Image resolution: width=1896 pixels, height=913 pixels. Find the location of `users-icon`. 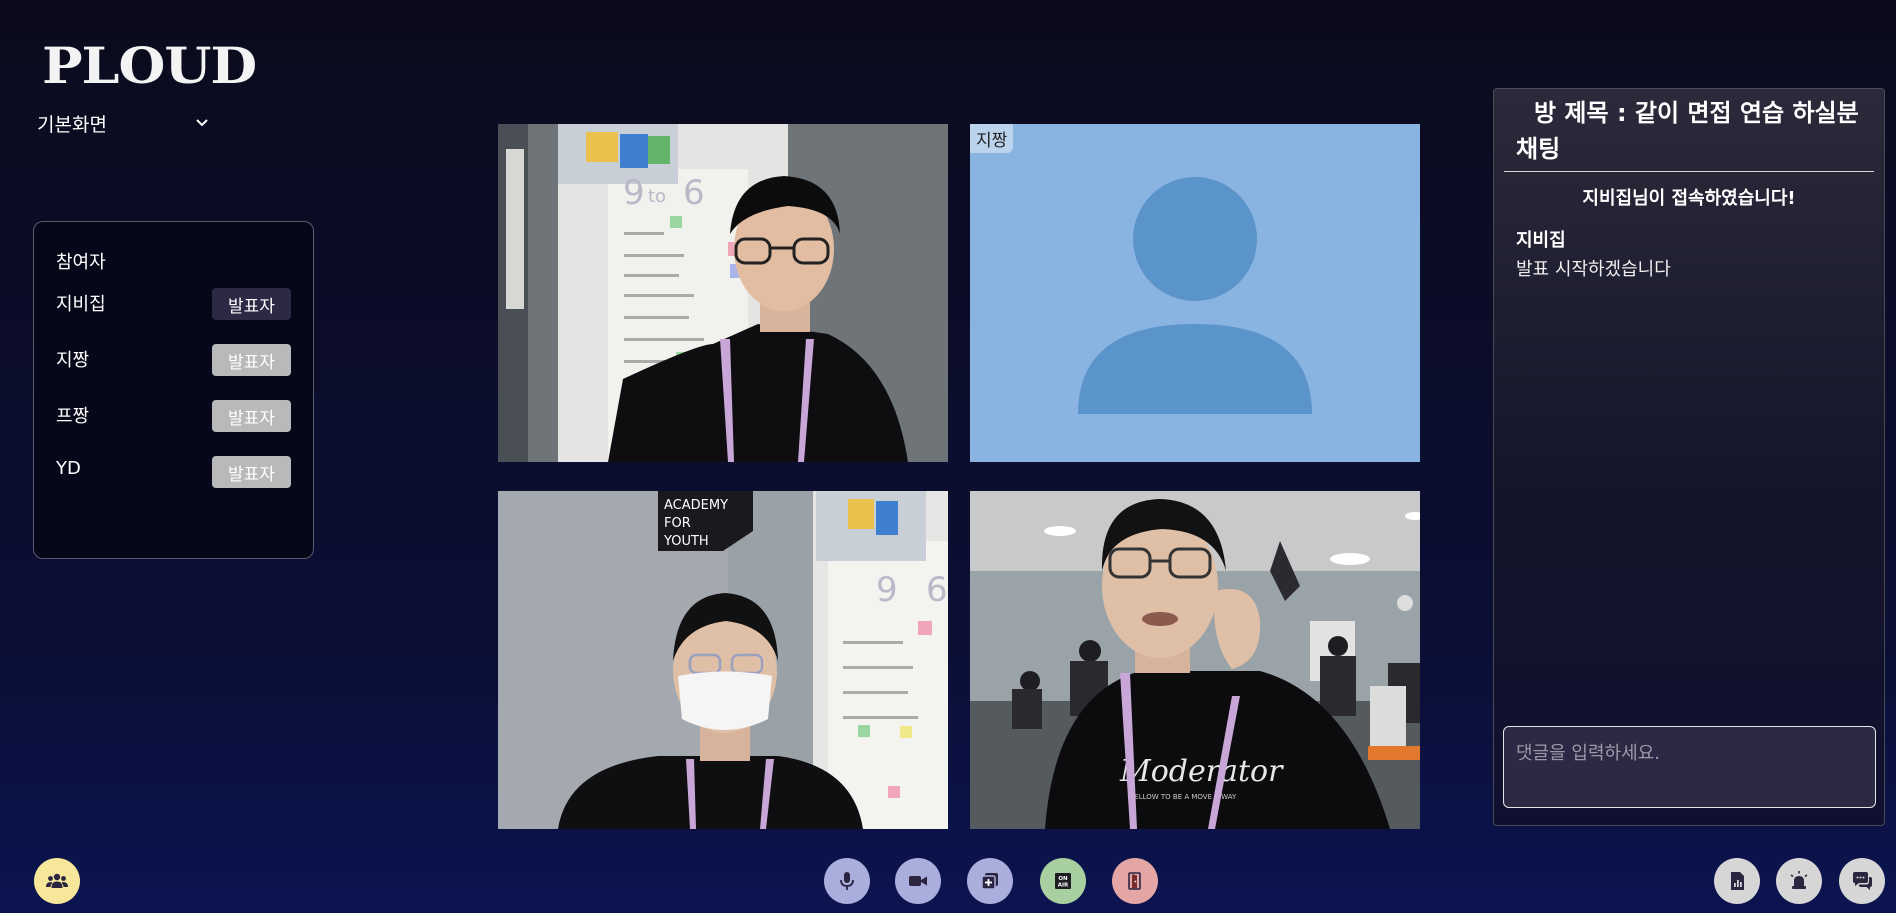

users-icon is located at coordinates (57, 880).